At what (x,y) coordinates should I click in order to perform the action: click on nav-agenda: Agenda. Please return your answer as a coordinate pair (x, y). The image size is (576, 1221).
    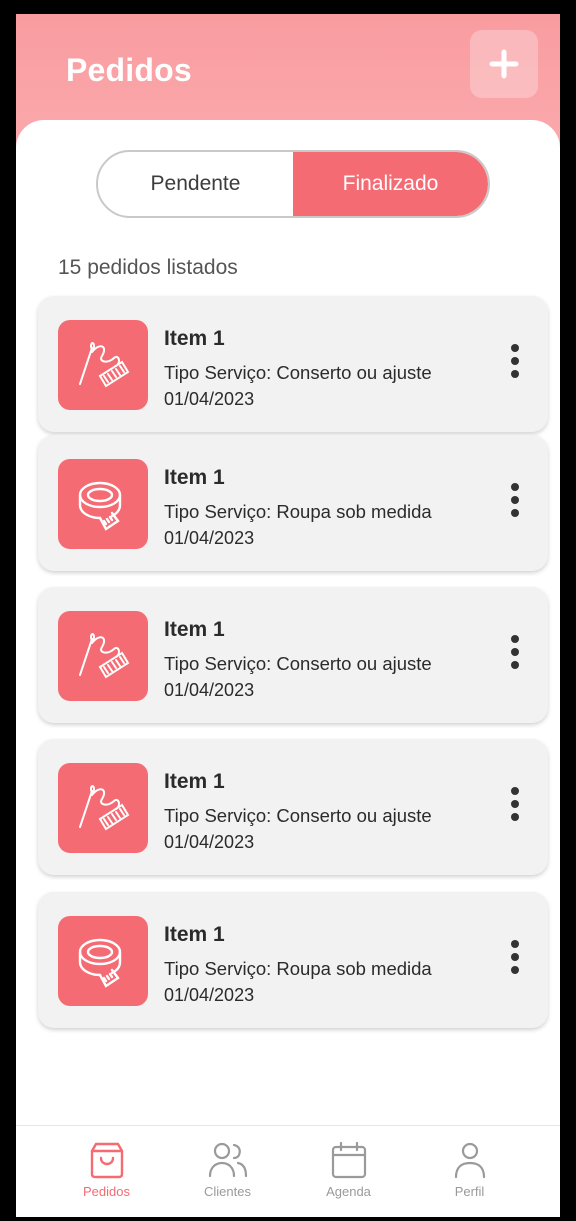
    Looking at the image, I should click on (349, 1169).